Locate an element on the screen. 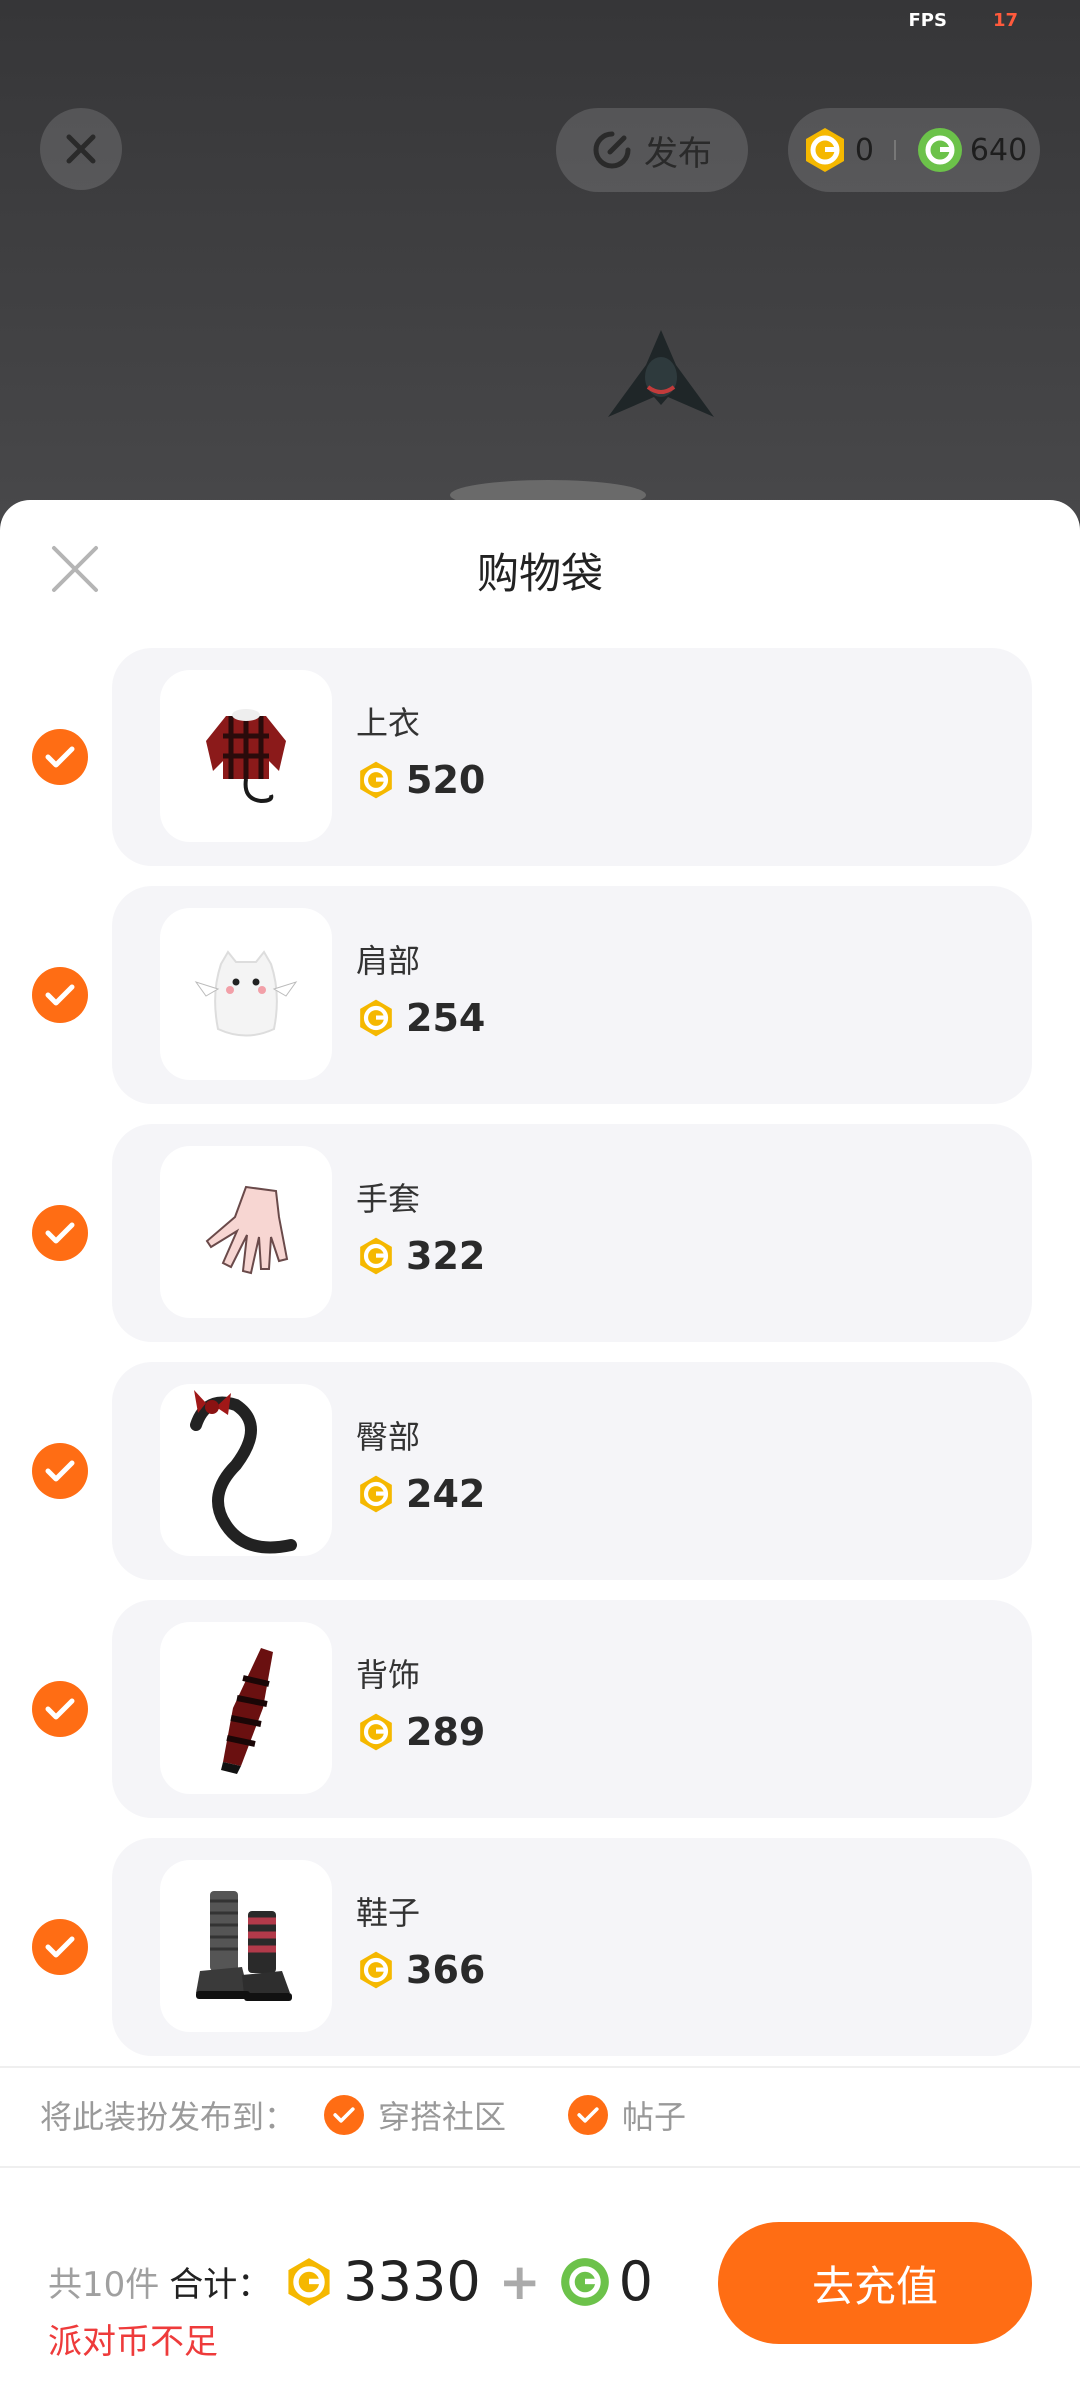  item-price: 322 is located at coordinates (420, 1256).